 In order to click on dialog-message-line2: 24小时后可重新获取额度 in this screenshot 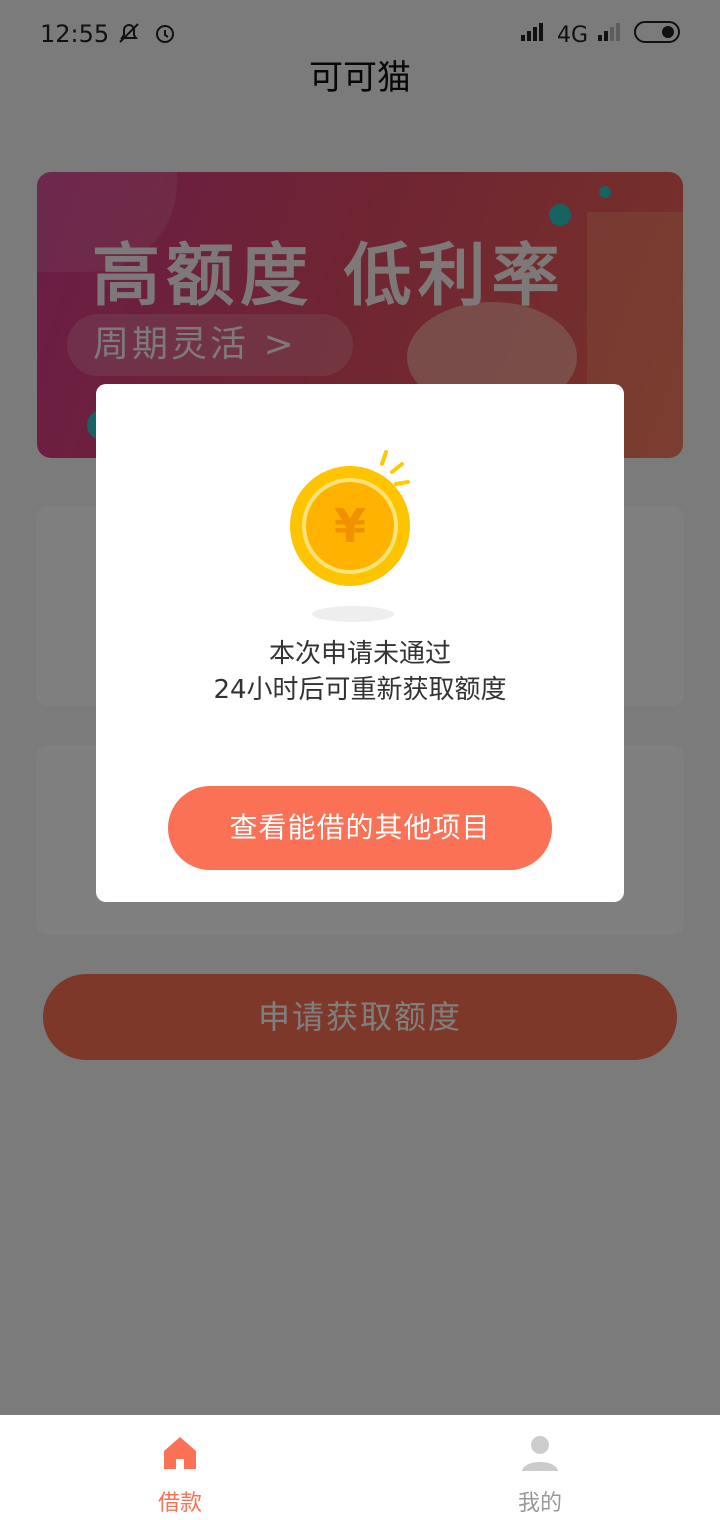, I will do `click(360, 690)`.